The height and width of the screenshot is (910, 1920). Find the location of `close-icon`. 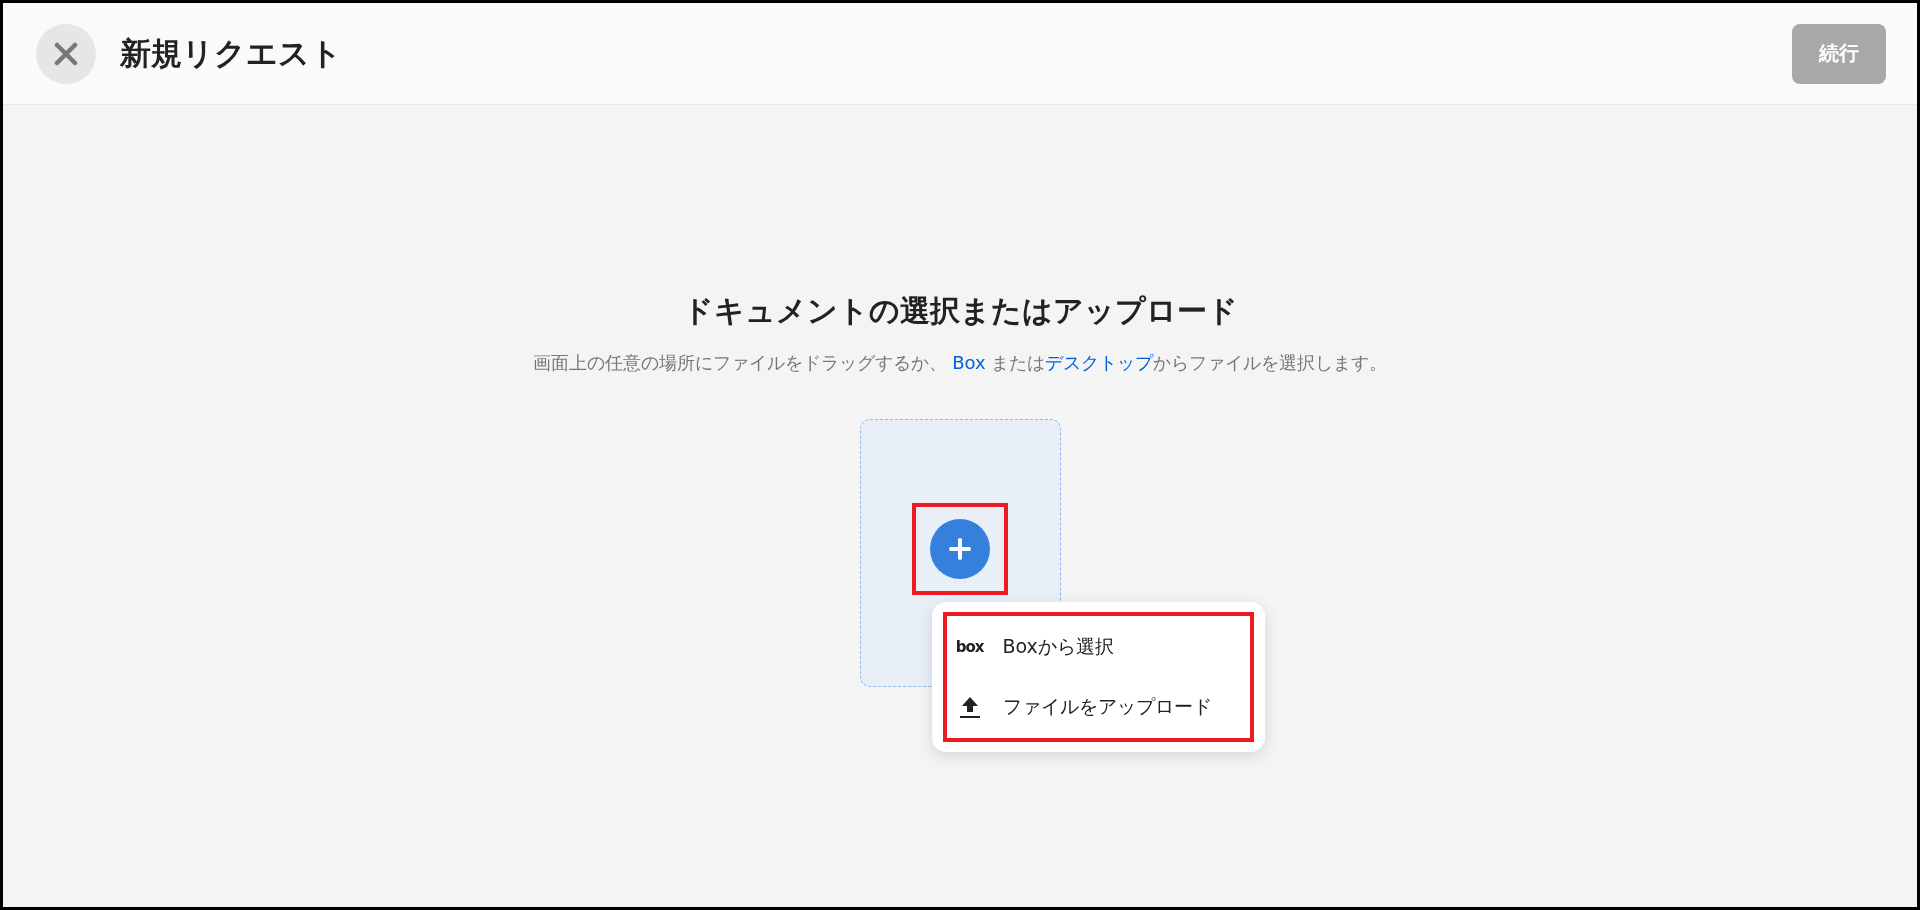

close-icon is located at coordinates (66, 53).